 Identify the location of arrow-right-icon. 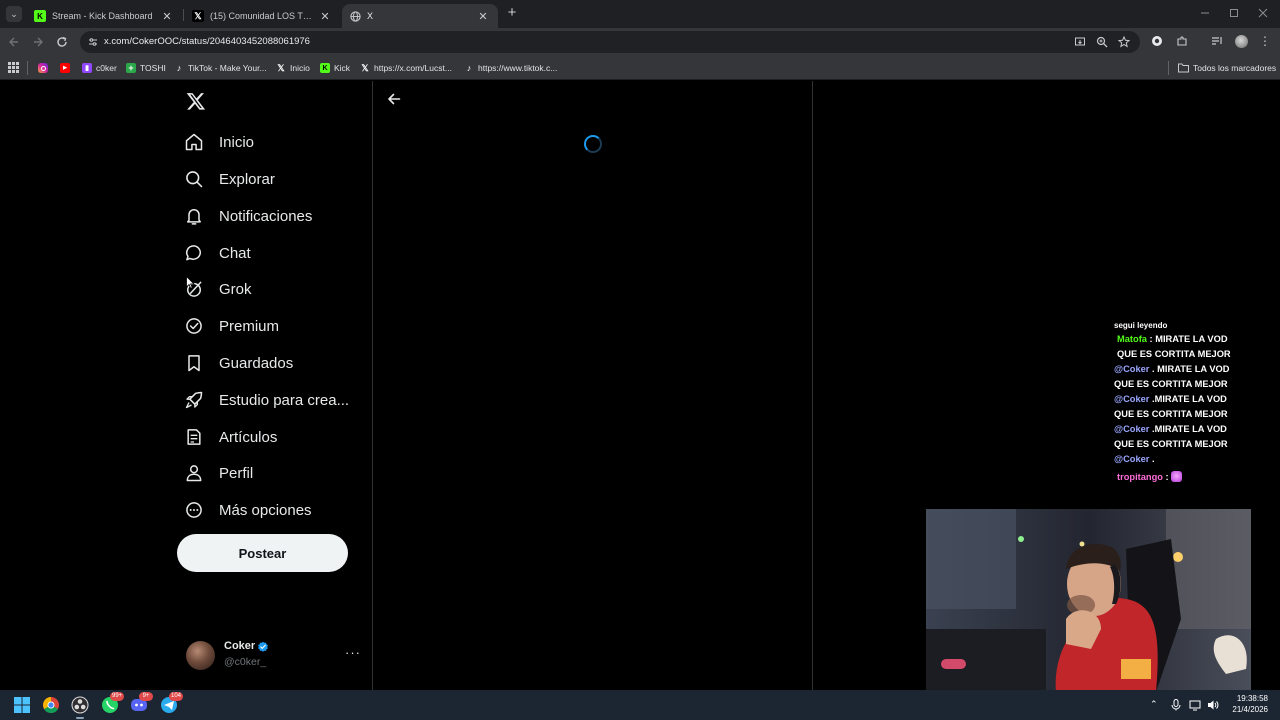
(38, 42).